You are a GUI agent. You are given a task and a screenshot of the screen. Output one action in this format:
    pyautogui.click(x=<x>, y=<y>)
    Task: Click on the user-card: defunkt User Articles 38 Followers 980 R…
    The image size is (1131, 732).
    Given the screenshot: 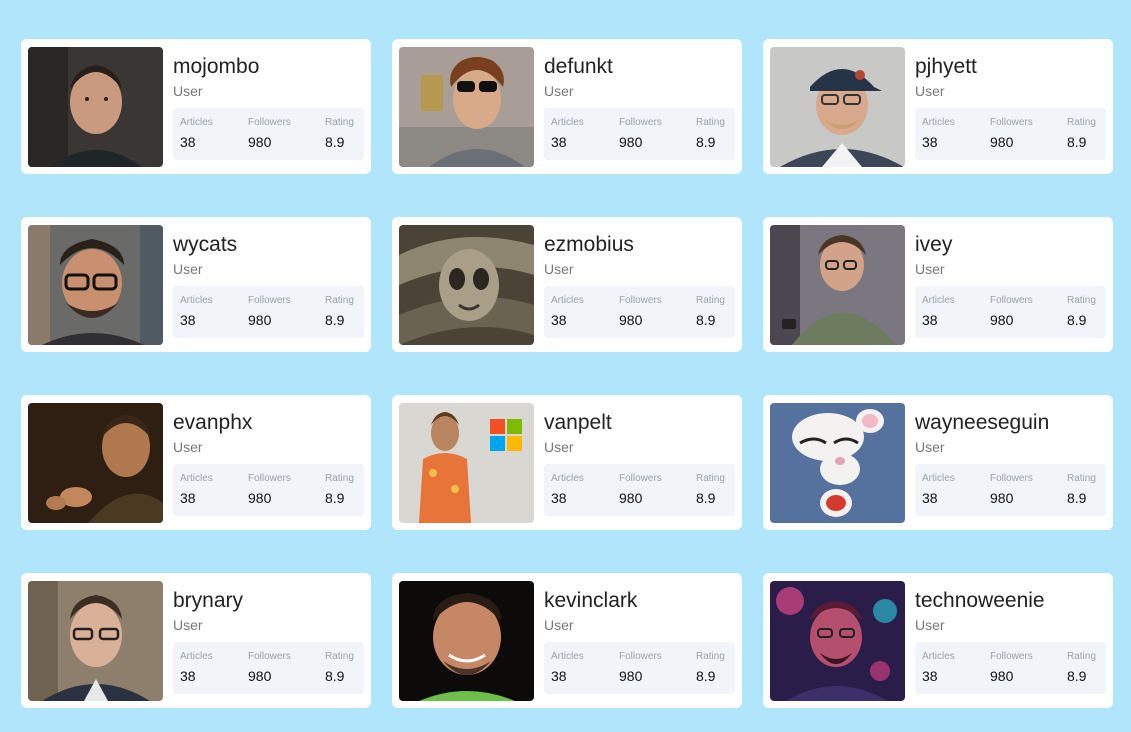 What is the action you would take?
    pyautogui.click(x=567, y=106)
    